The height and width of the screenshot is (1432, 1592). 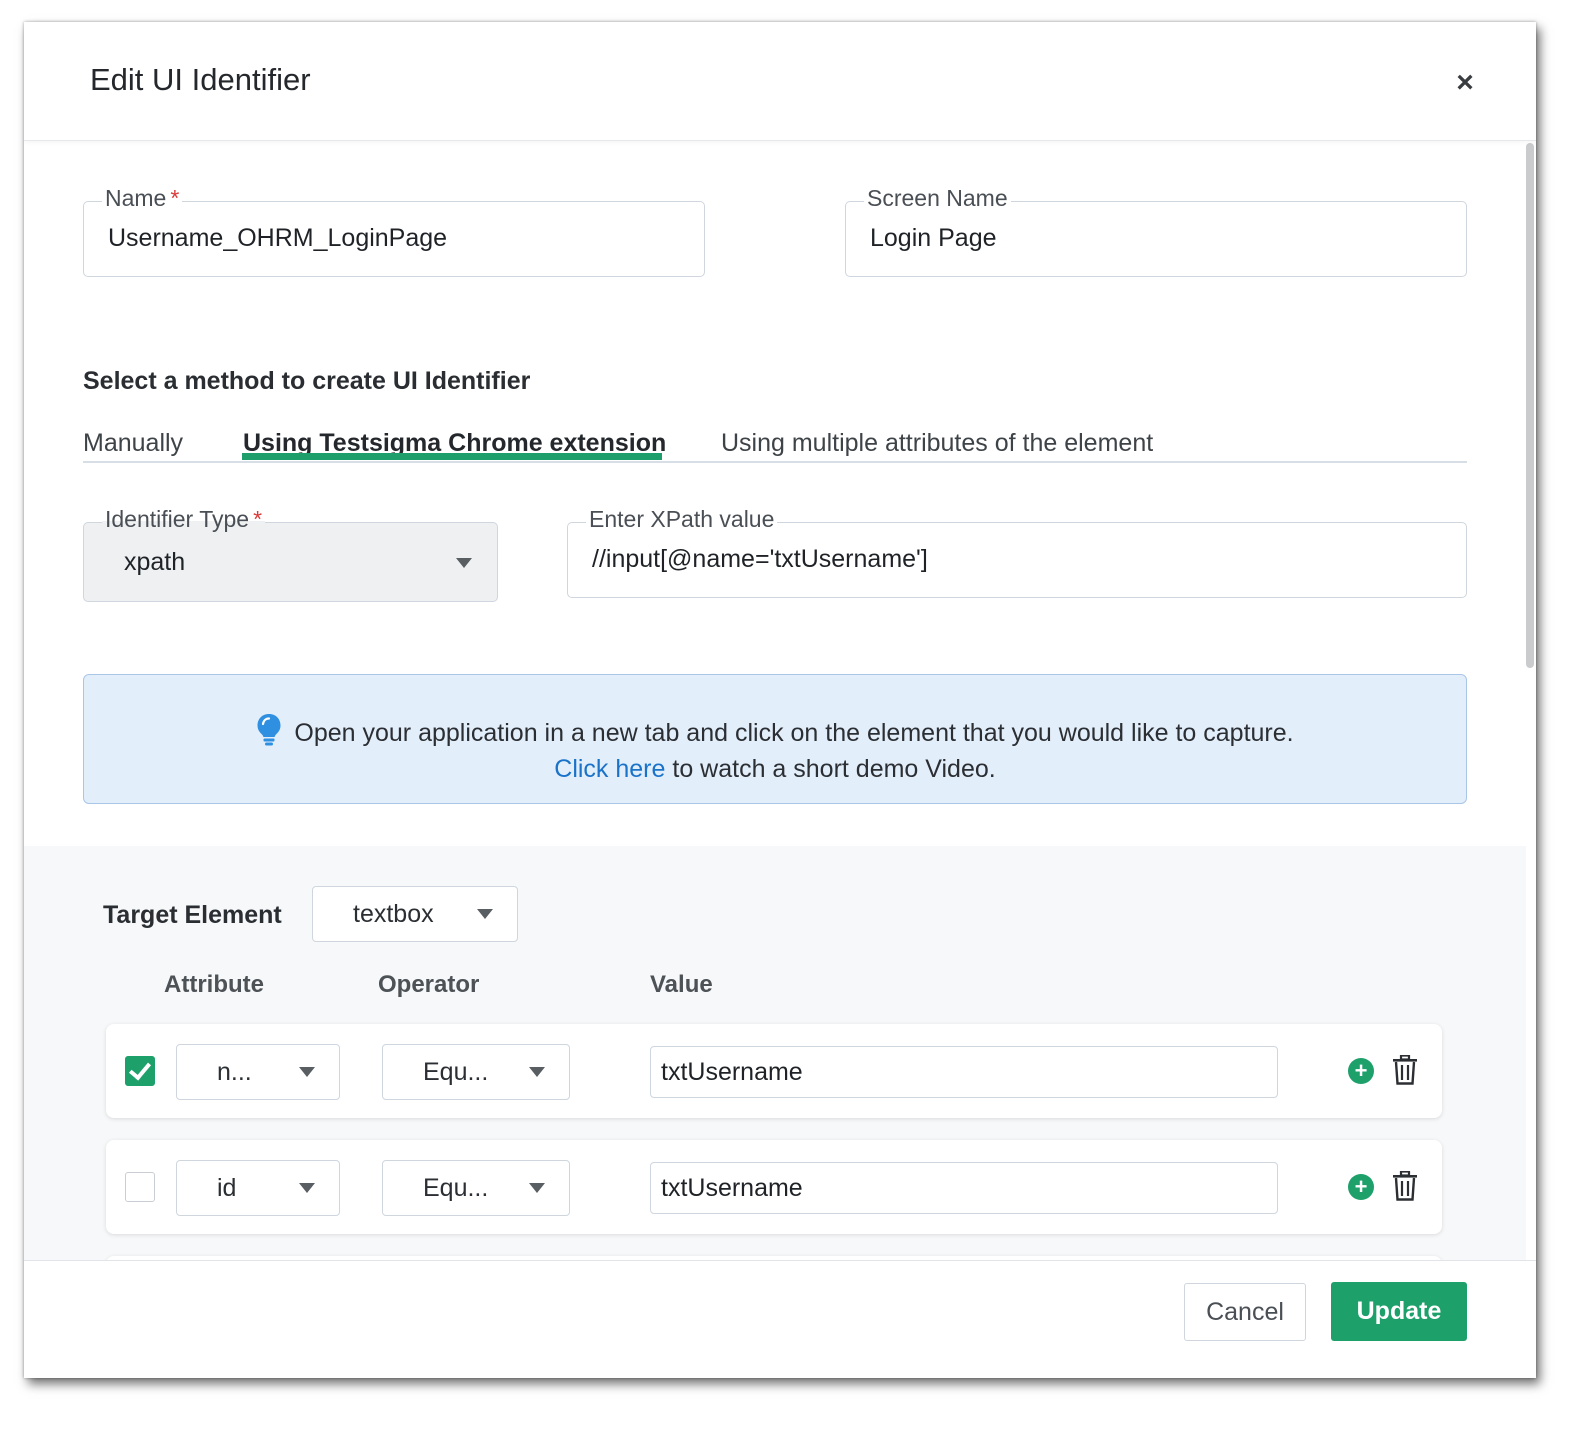 What do you see at coordinates (269, 733) in the screenshot?
I see `lightbulb-icon` at bounding box center [269, 733].